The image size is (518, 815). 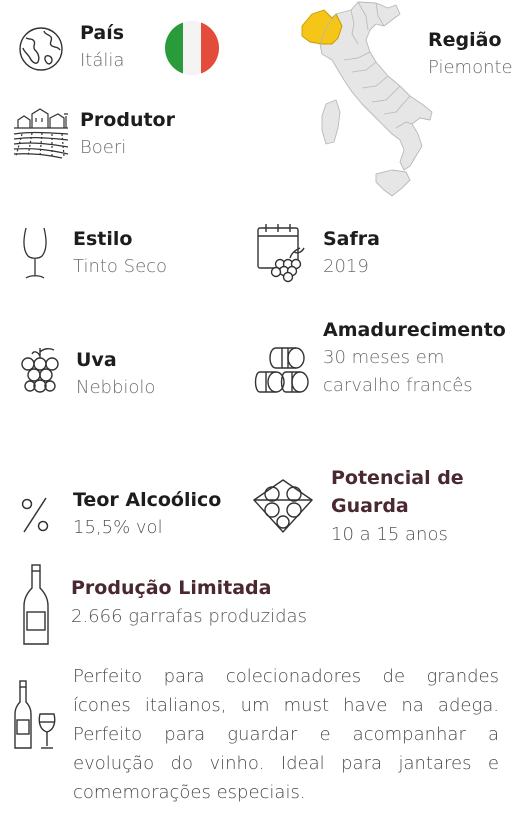 I want to click on cellar-value: 10 a 15 anos, so click(x=389, y=534).